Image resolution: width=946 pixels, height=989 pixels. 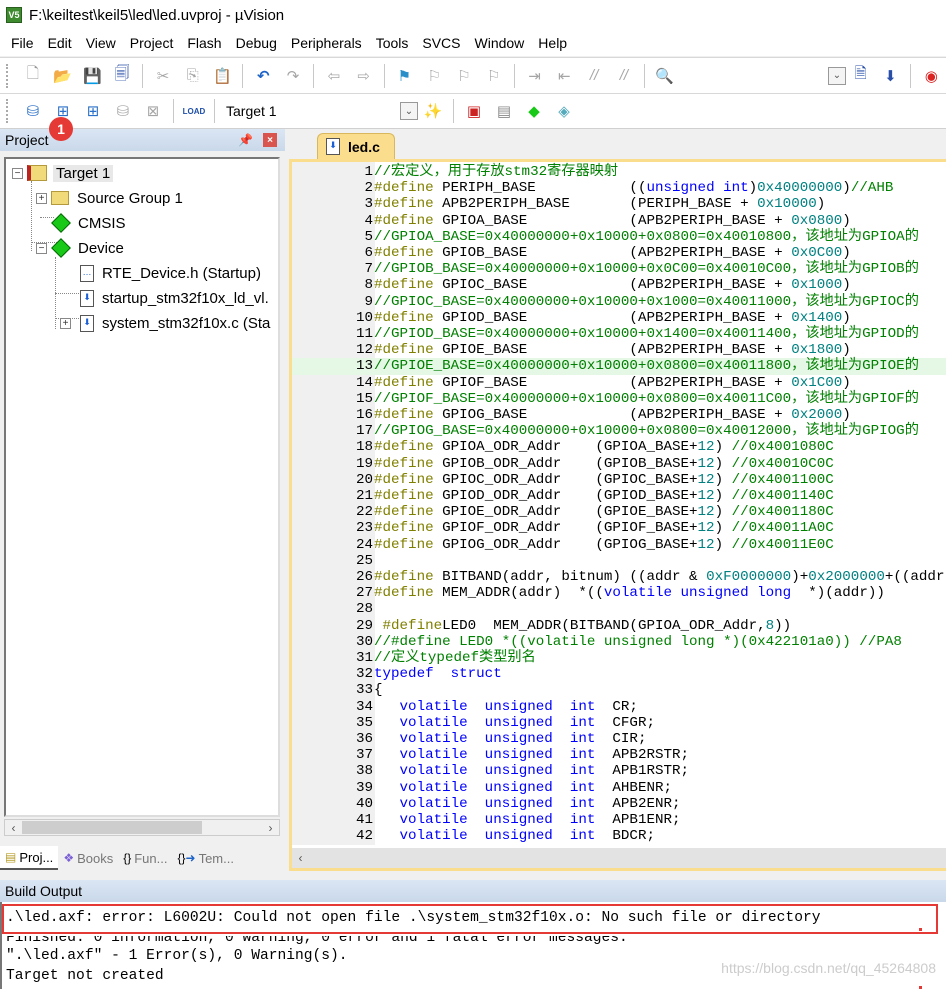 What do you see at coordinates (535, 76) in the screenshot?
I see `indent-icon: ⇥` at bounding box center [535, 76].